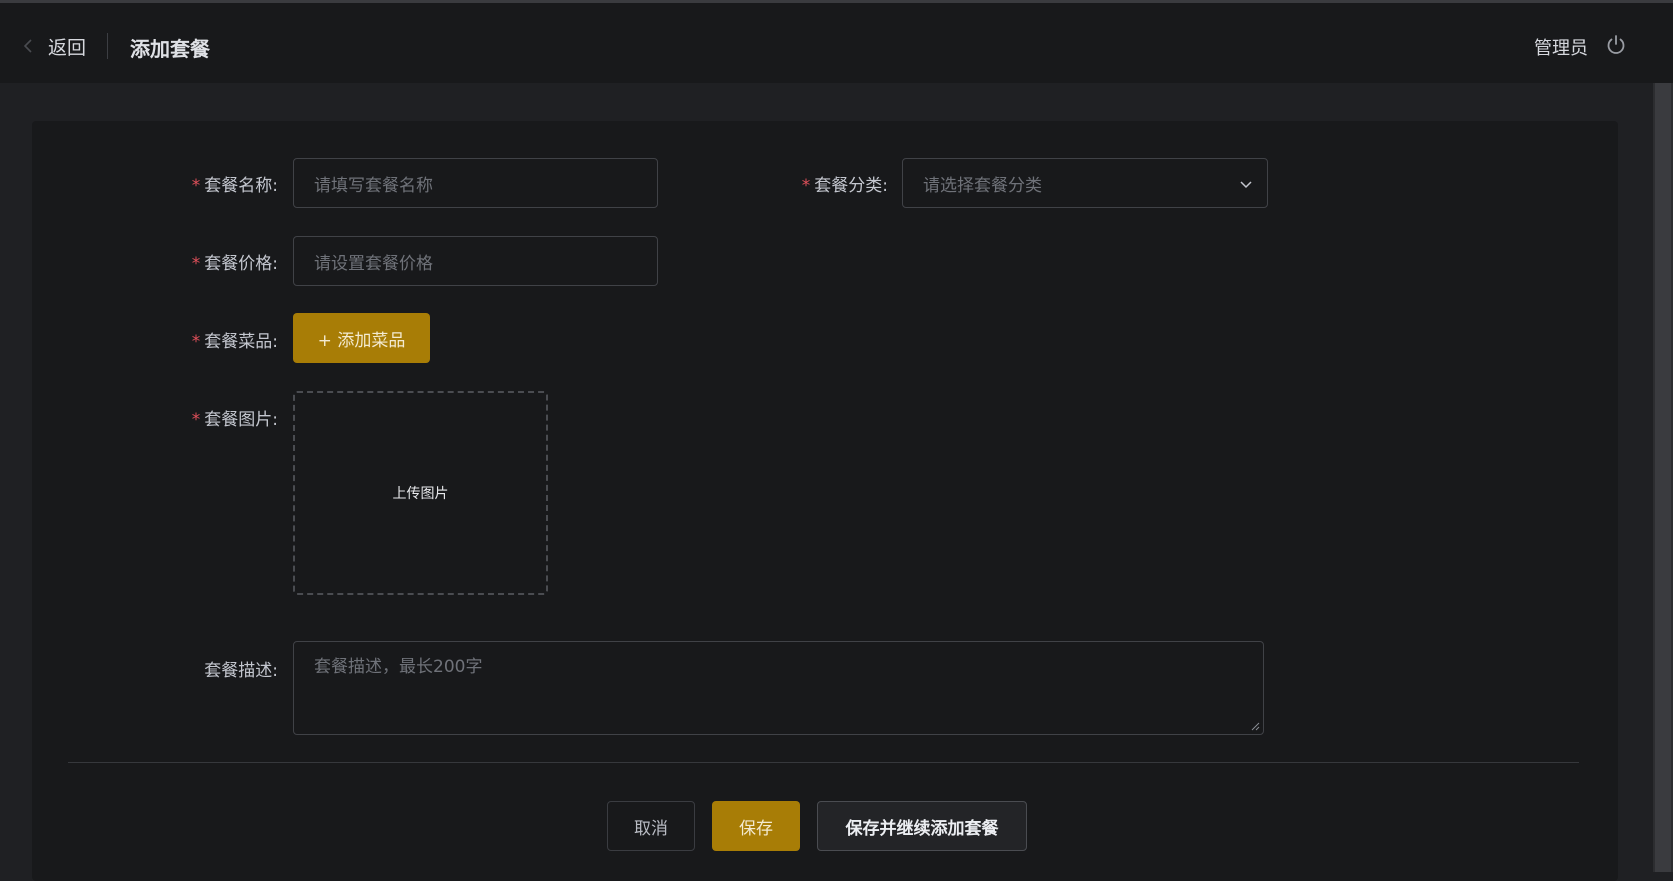  I want to click on power-icon, so click(1616, 45).